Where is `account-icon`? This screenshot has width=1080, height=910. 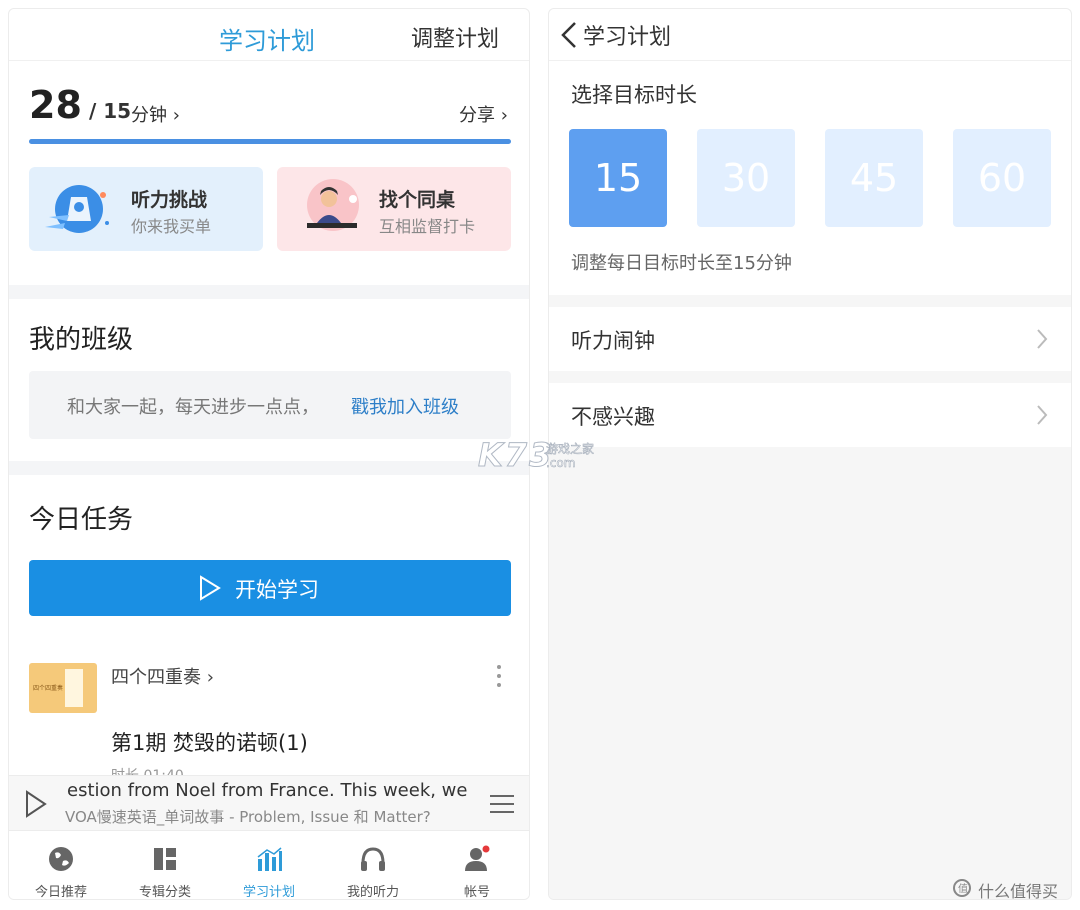 account-icon is located at coordinates (477, 858).